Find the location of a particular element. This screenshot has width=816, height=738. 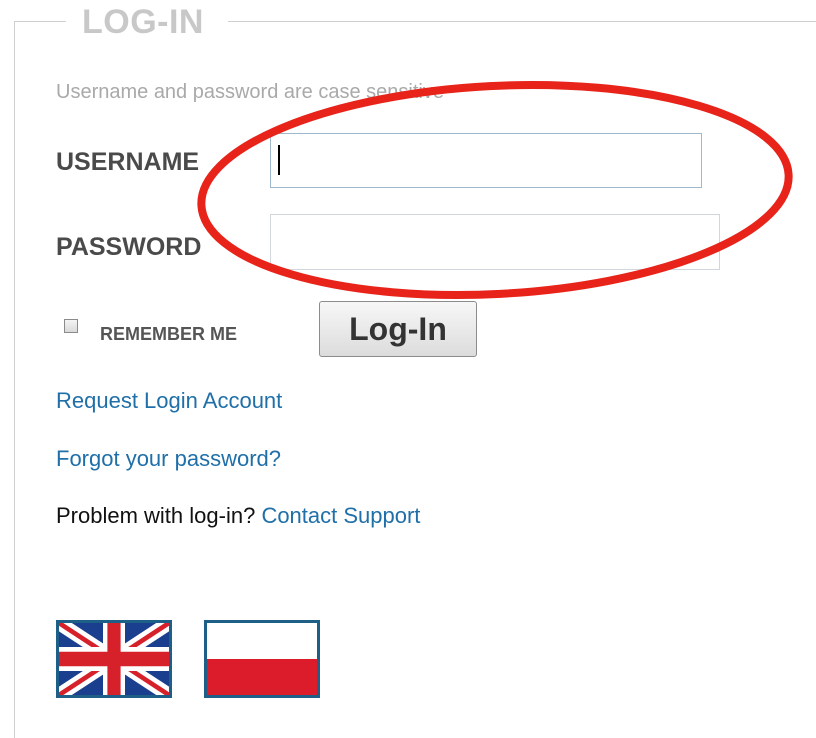

fieldset-border-top-right is located at coordinates (522, 21).